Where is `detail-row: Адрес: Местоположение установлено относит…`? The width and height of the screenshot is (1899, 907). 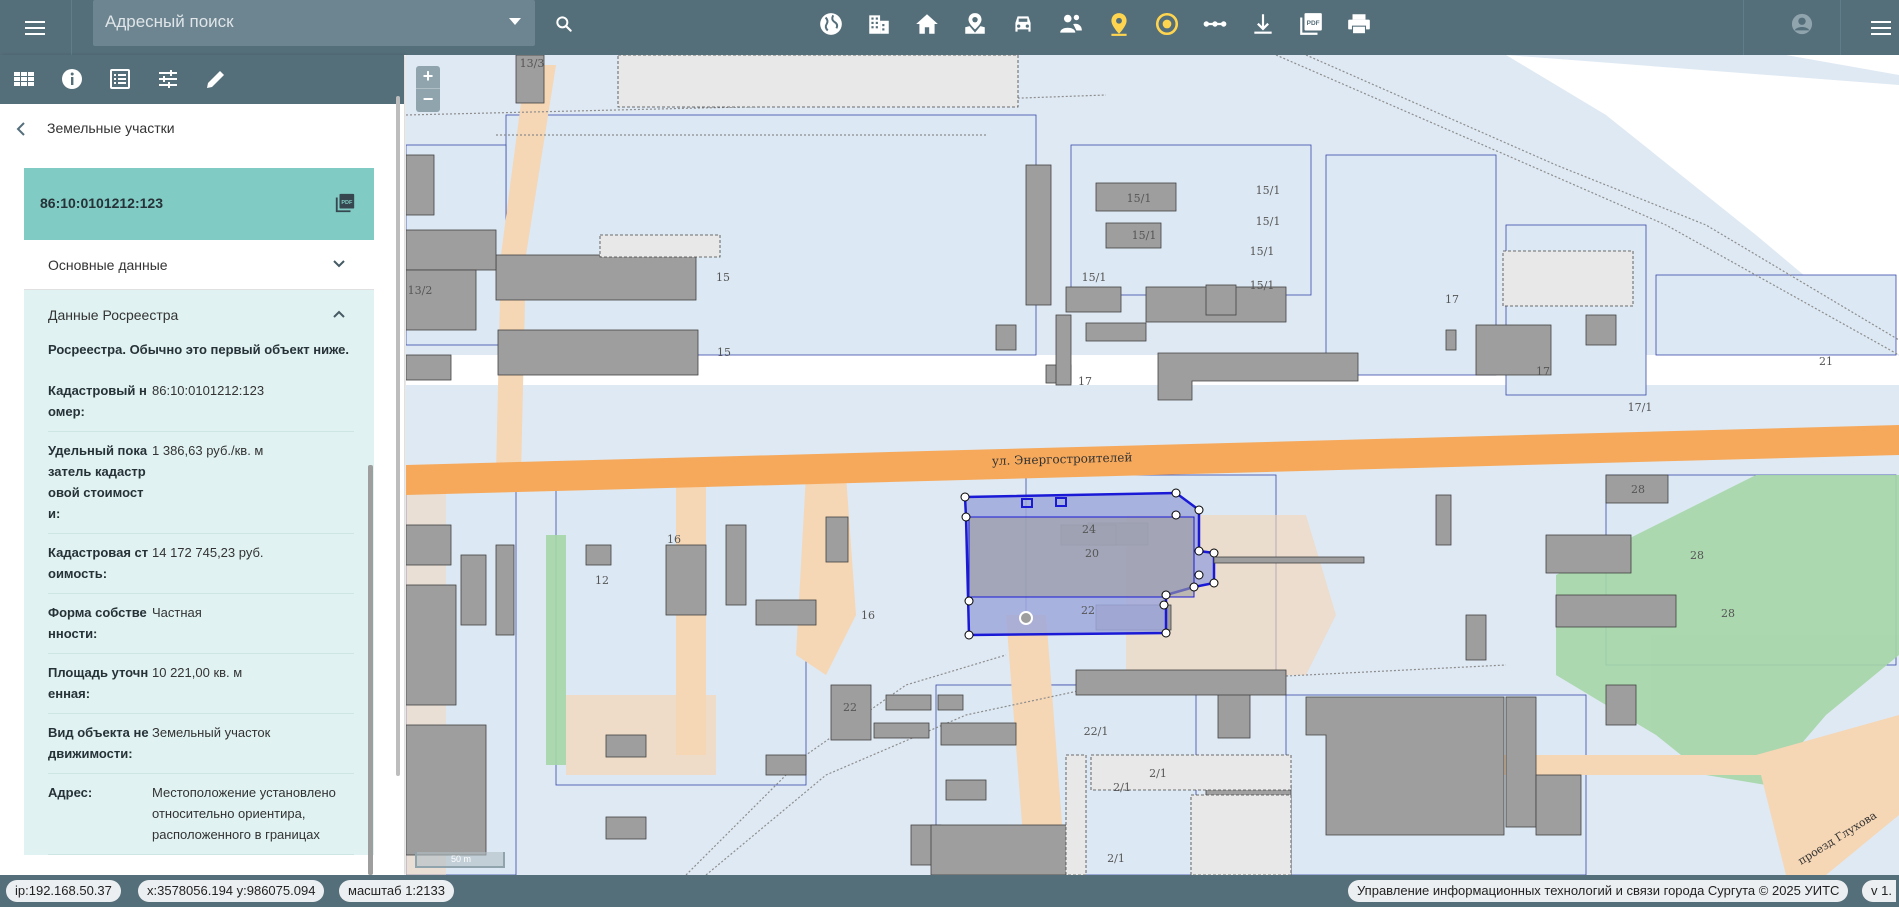
detail-row: Адрес: Местоположение установлено относит… is located at coordinates (201, 814).